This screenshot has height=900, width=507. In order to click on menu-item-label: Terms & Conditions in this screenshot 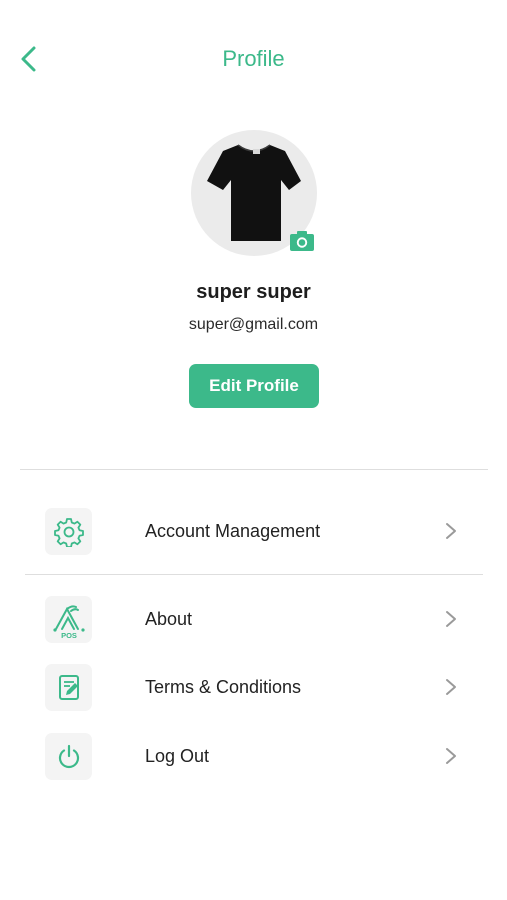, I will do `click(223, 687)`.